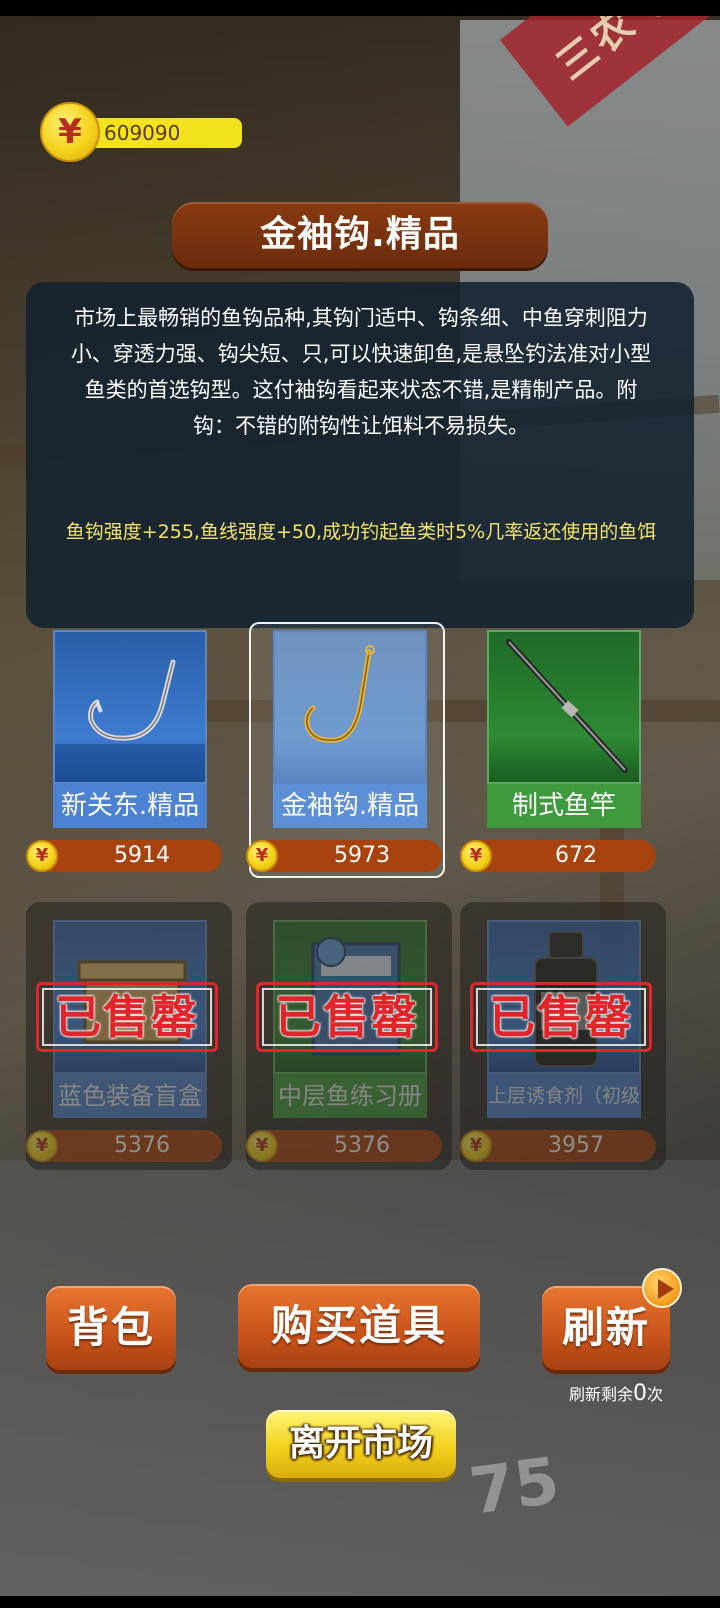 This screenshot has height=1608, width=720. What do you see at coordinates (564, 806) in the screenshot?
I see `item-name: 制式鱼竿` at bounding box center [564, 806].